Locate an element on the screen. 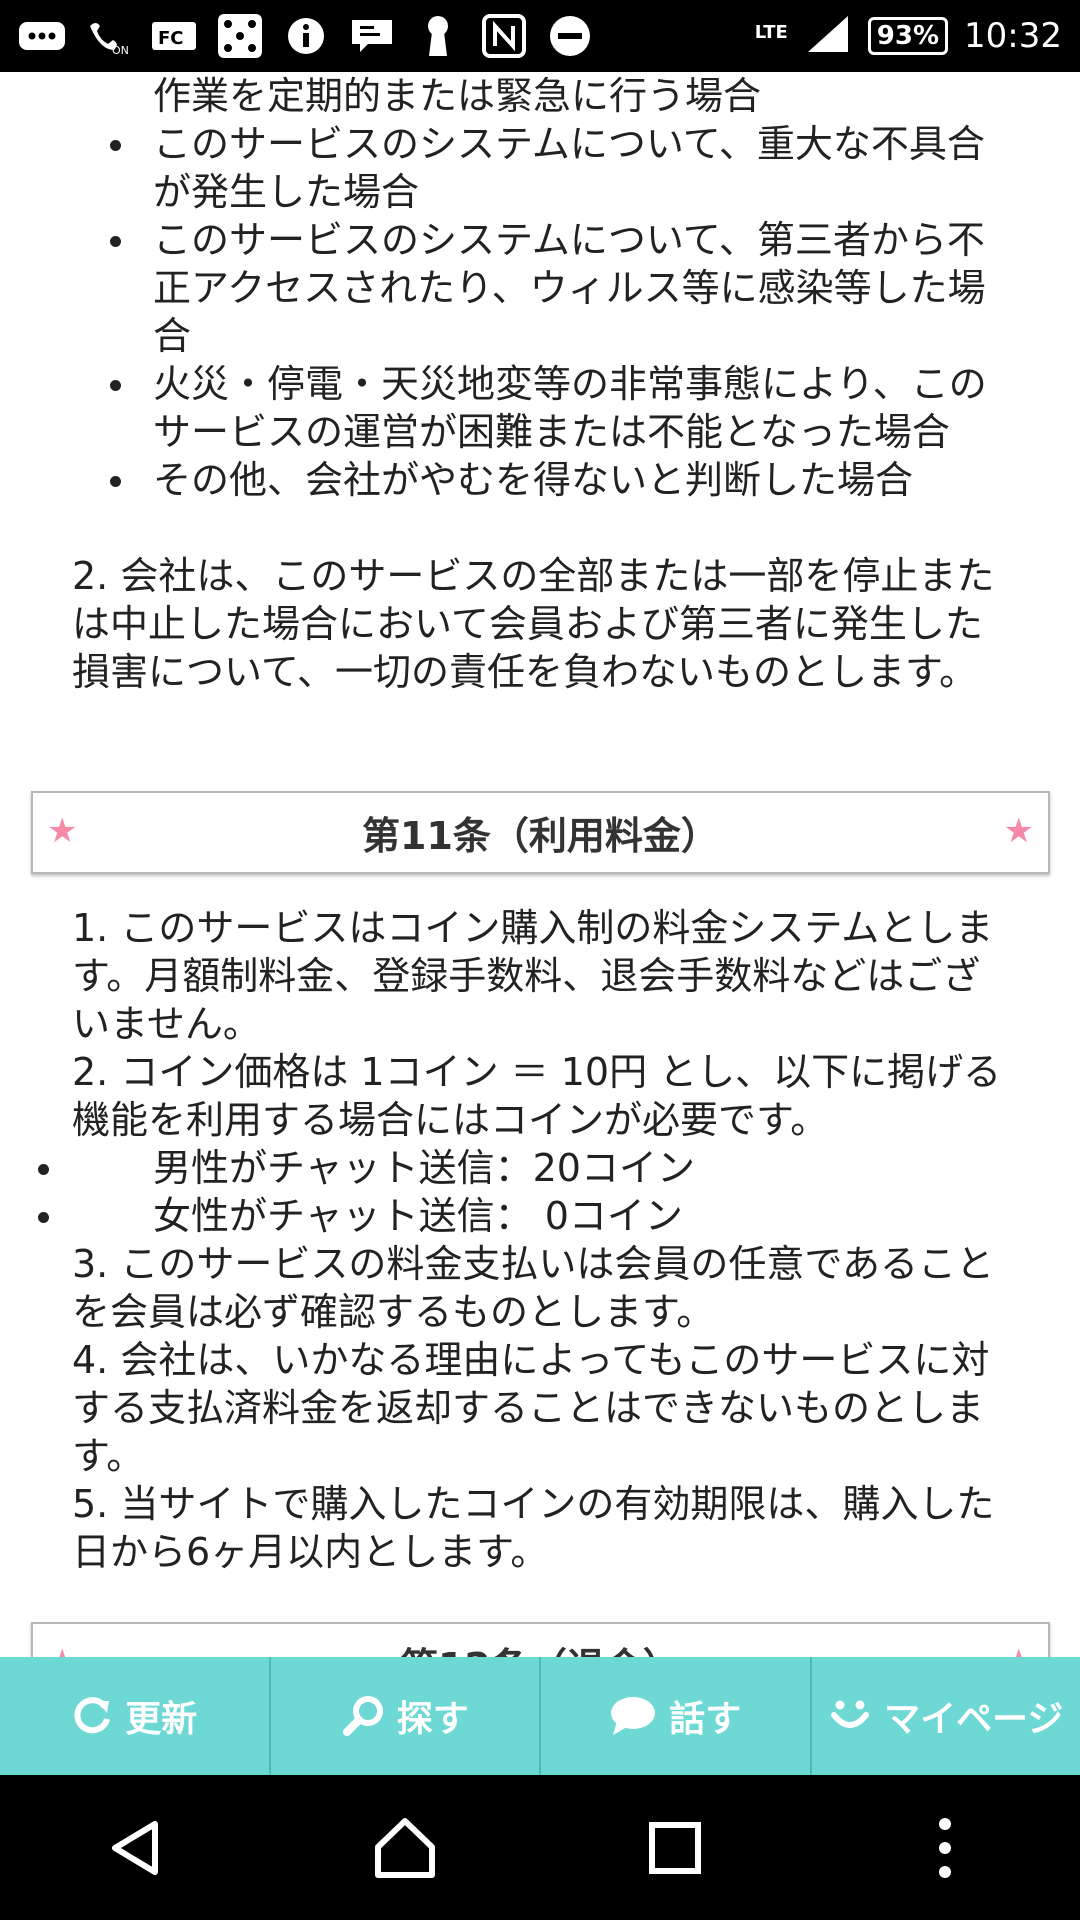  list-item: 男性がチャット送信：20コイン is located at coordinates (506, 1168).